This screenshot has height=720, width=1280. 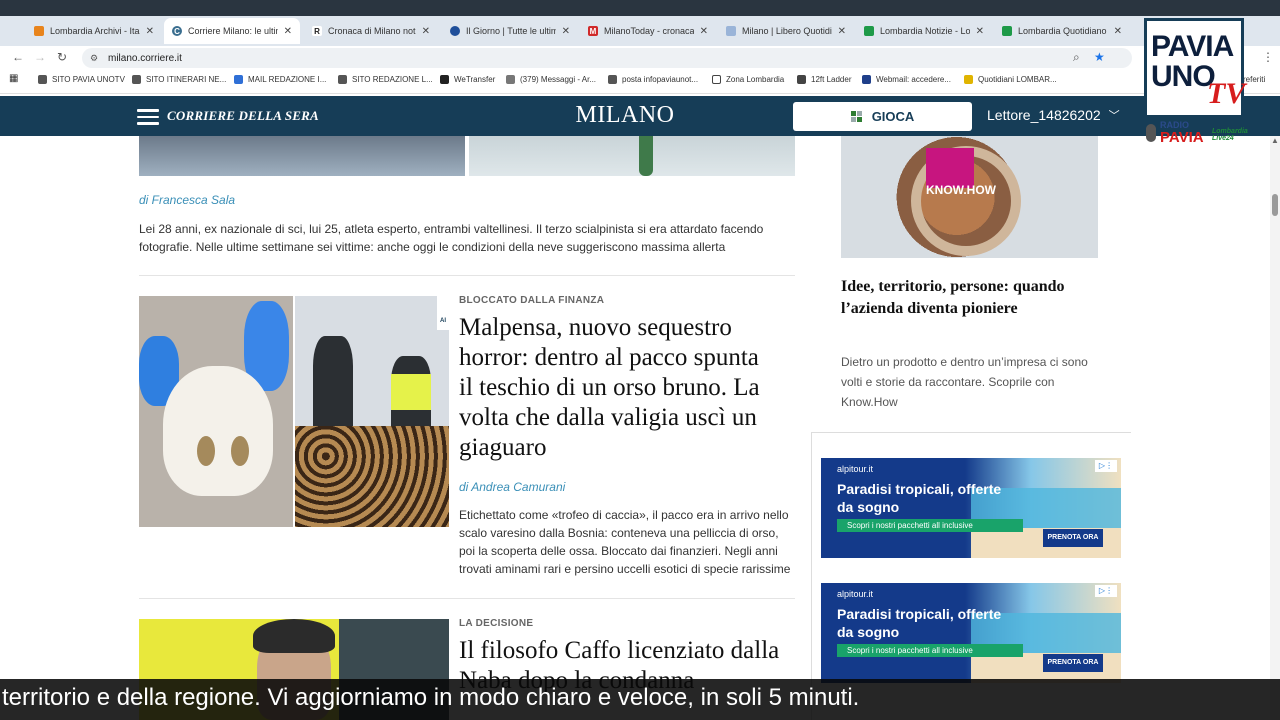 What do you see at coordinates (18, 57) in the screenshot?
I see `back-arrow-icon: ←` at bounding box center [18, 57].